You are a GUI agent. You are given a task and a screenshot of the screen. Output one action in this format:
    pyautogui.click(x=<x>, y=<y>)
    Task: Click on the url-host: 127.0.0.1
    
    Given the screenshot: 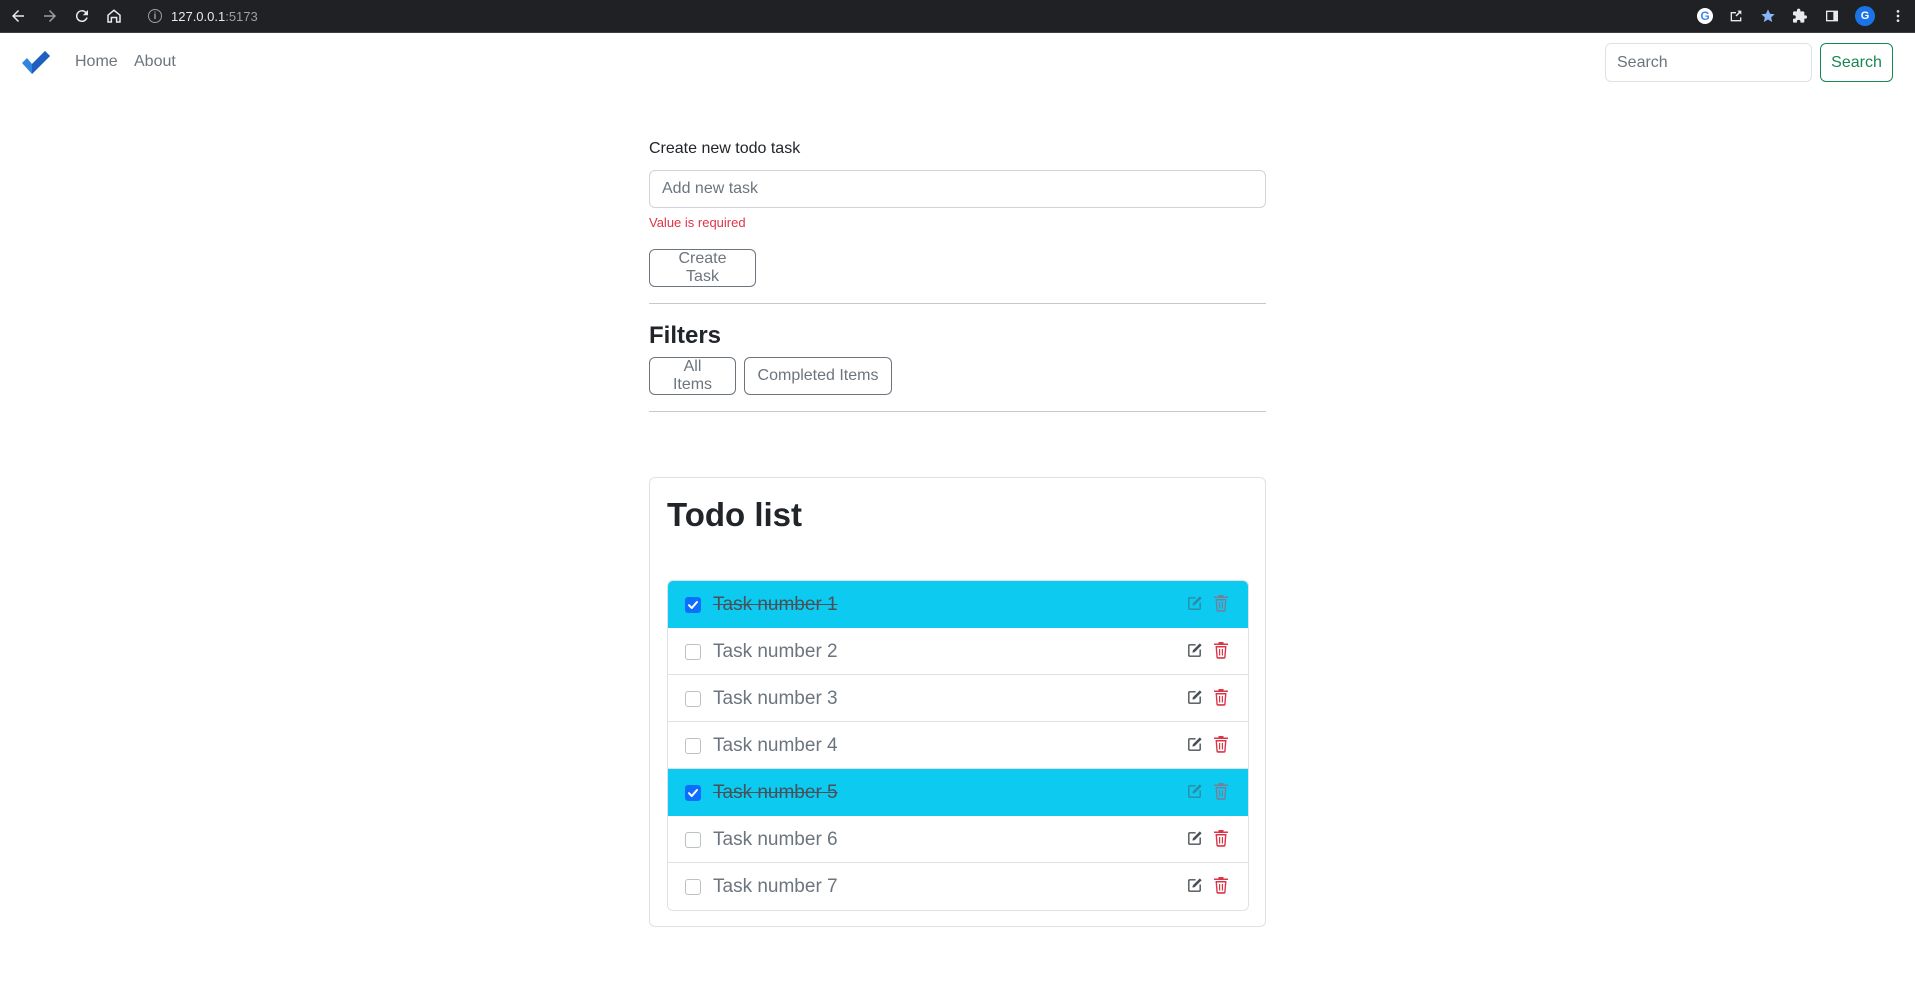 What is the action you would take?
    pyautogui.click(x=198, y=16)
    